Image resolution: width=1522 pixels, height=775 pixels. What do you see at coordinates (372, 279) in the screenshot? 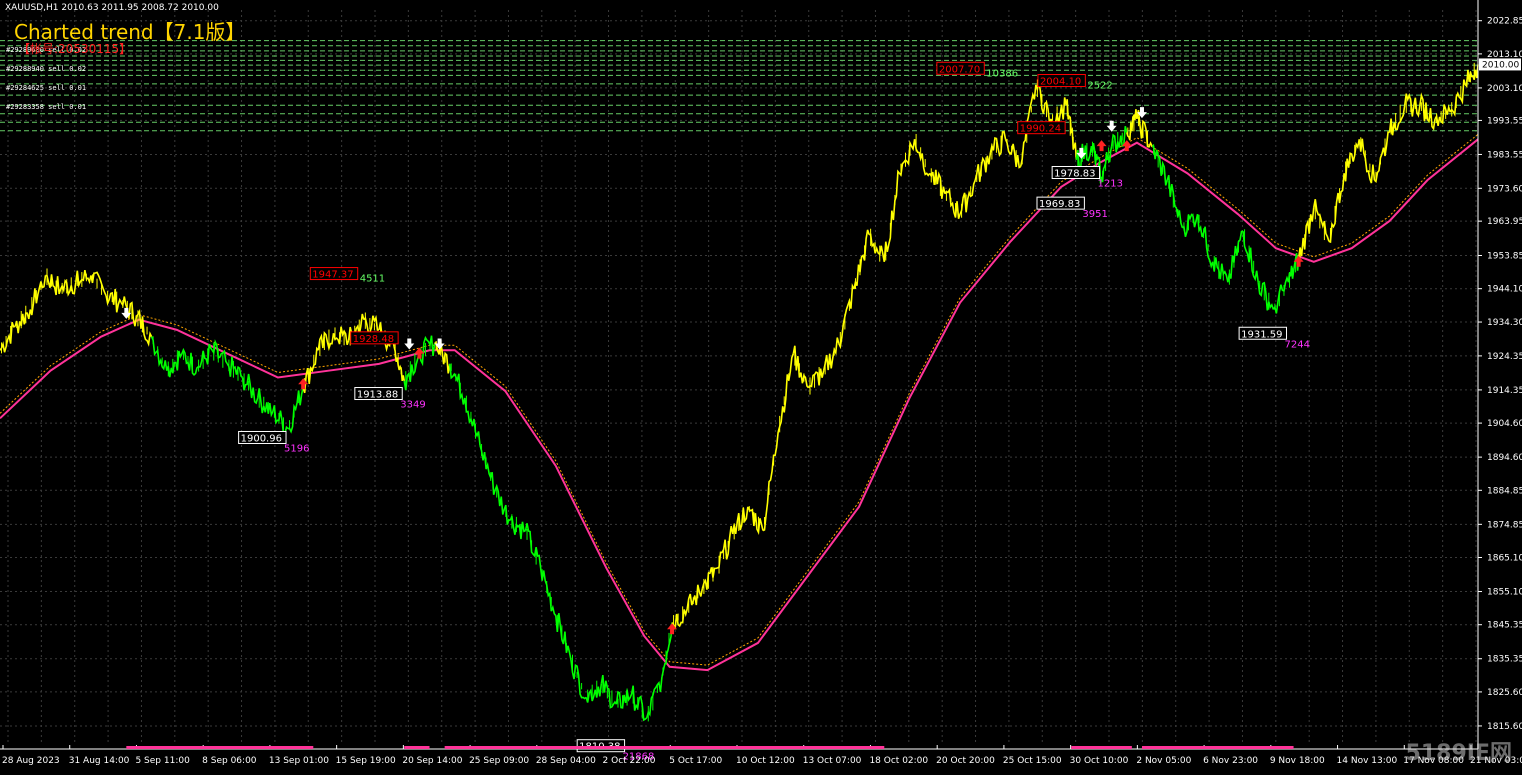
I see `high-count-label: 4511` at bounding box center [372, 279].